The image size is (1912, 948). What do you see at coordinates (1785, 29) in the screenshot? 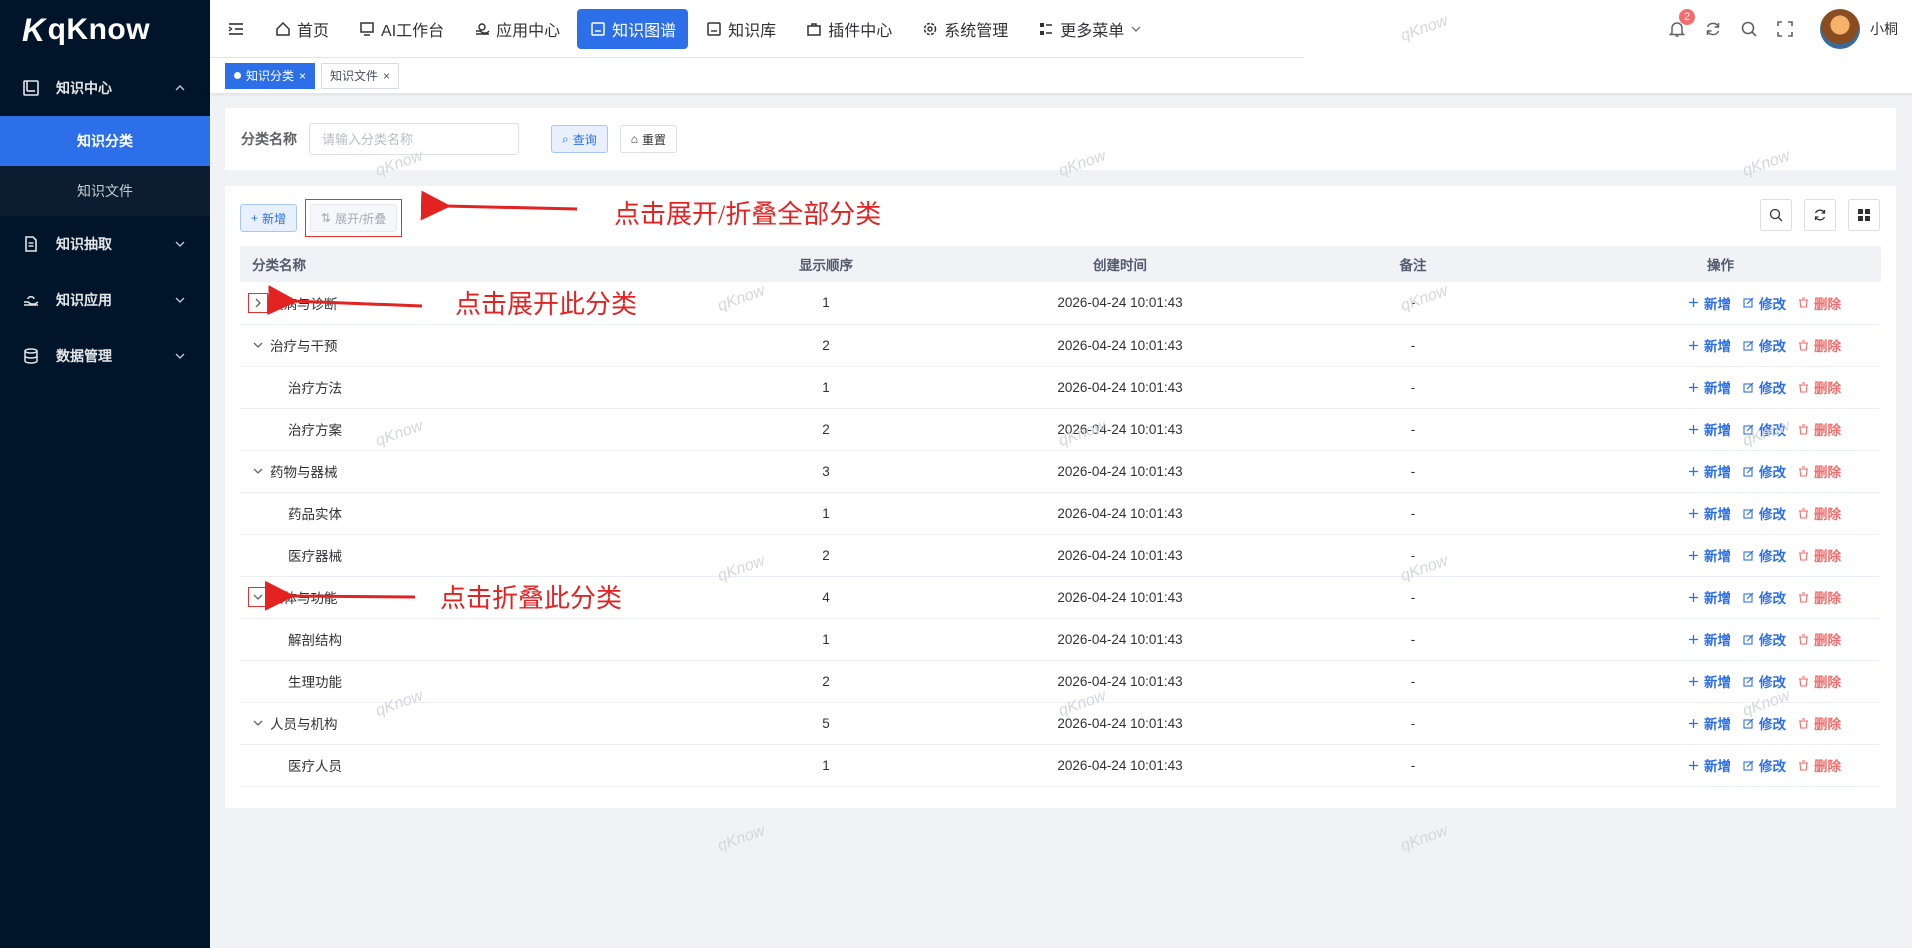
I see `fullscreen-icon` at bounding box center [1785, 29].